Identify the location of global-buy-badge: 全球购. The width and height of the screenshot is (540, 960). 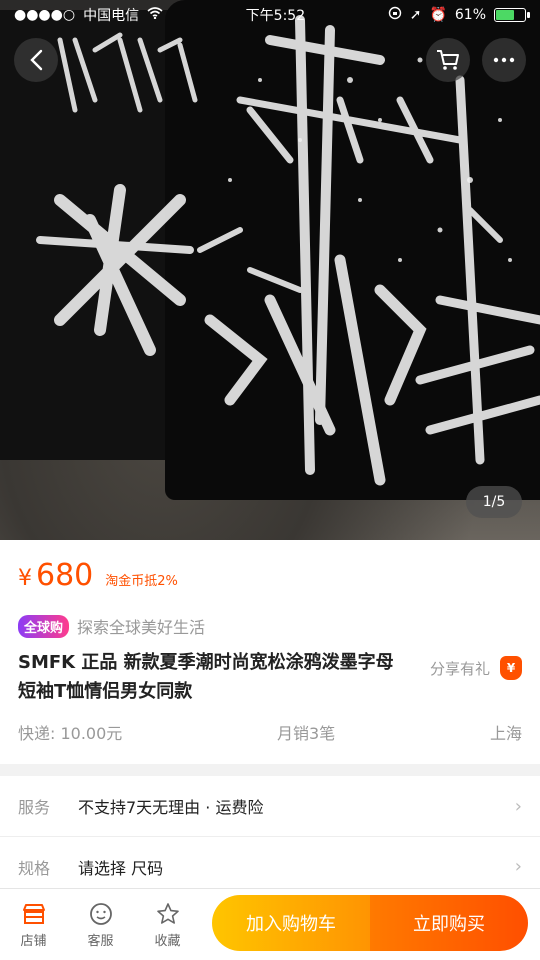
(44, 626).